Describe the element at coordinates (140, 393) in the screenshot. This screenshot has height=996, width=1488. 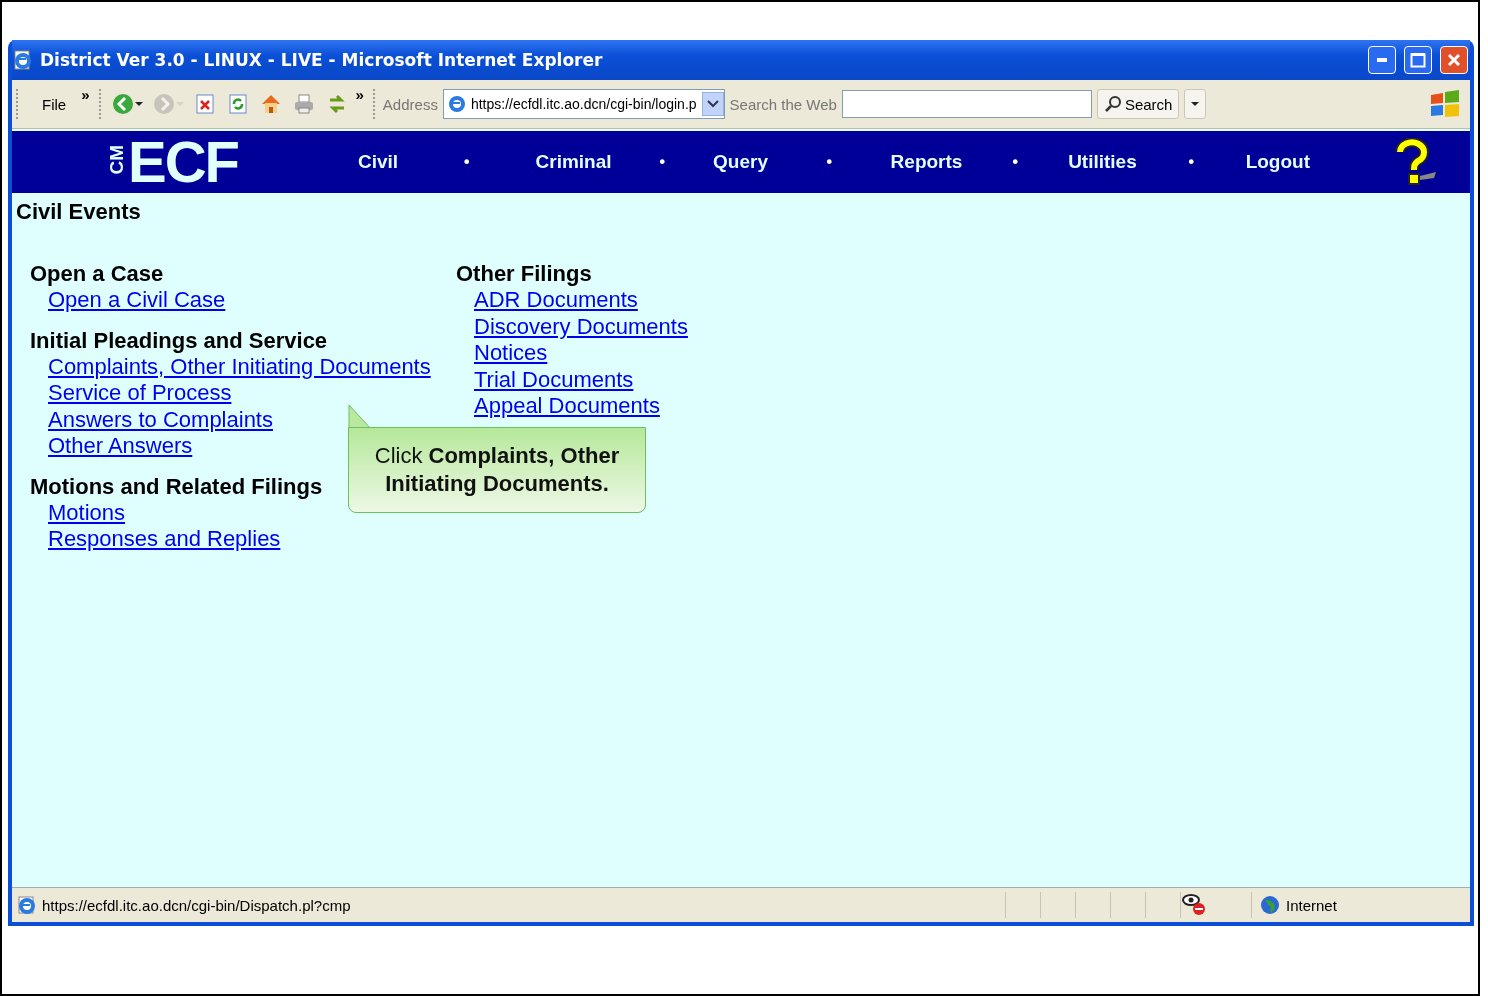
I see `event-link: Service of Process` at that location.